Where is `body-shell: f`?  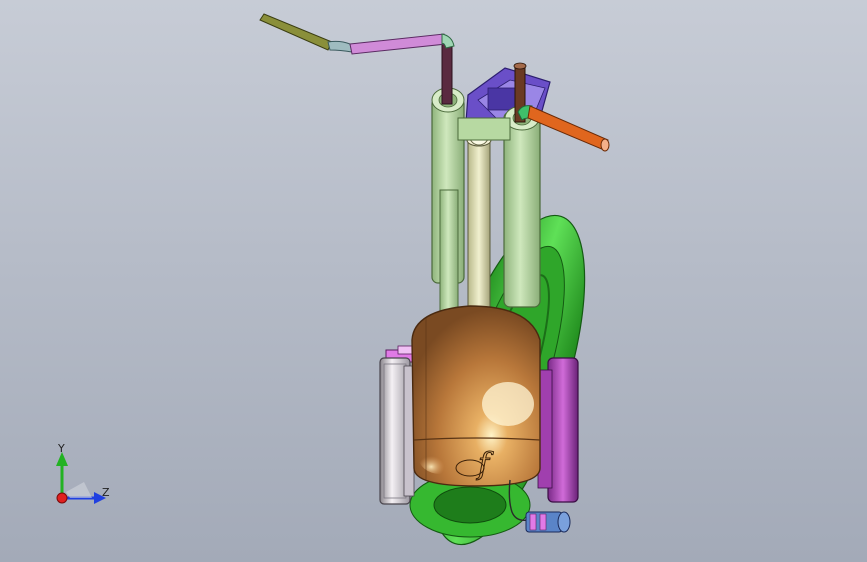 body-shell: f is located at coordinates (476, 396).